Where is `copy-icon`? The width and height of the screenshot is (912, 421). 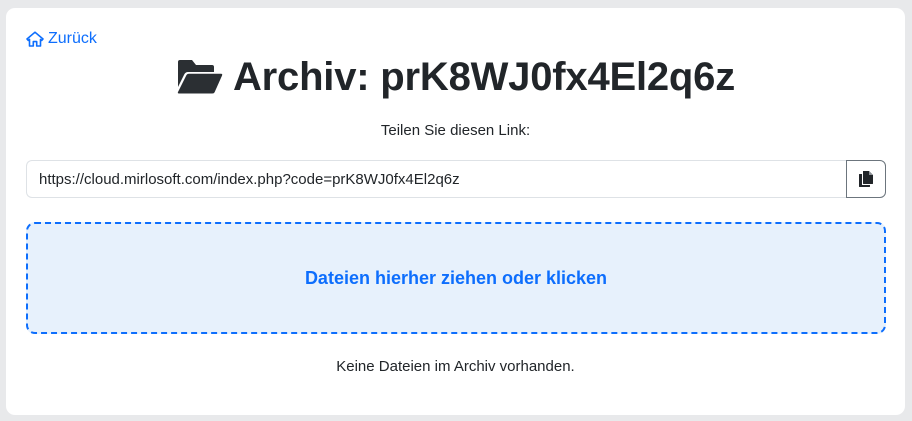 copy-icon is located at coordinates (866, 179).